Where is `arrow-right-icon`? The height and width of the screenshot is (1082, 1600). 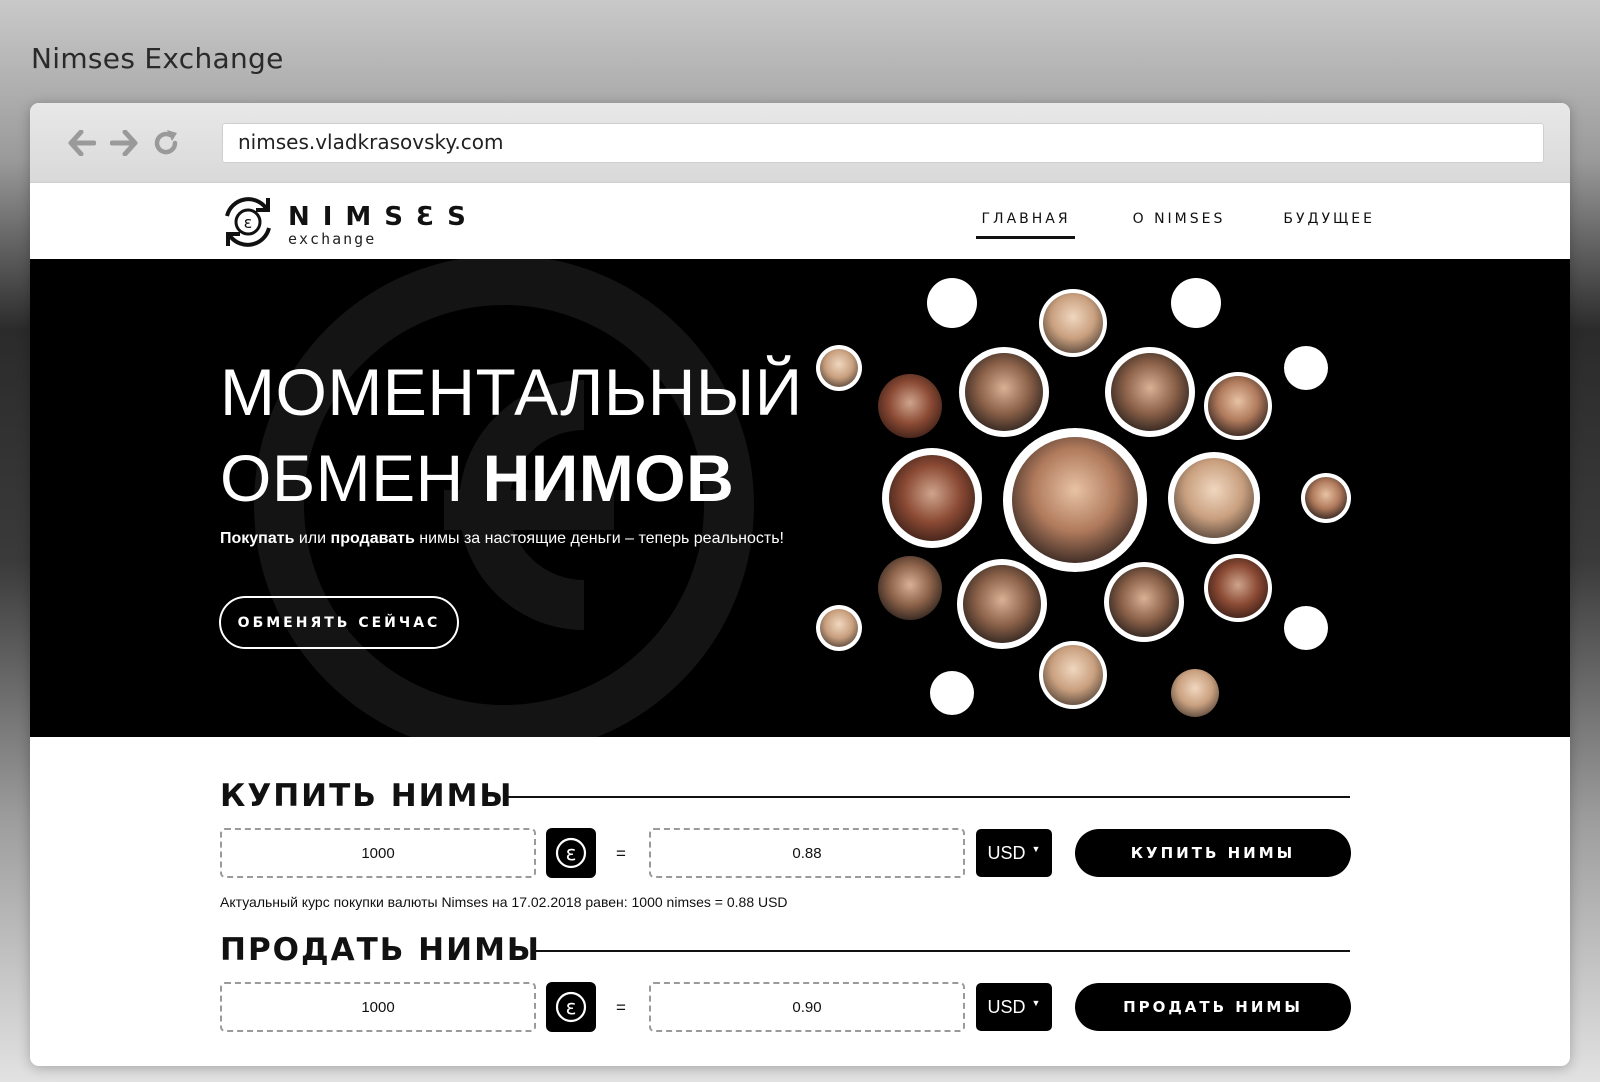
arrow-right-icon is located at coordinates (124, 143).